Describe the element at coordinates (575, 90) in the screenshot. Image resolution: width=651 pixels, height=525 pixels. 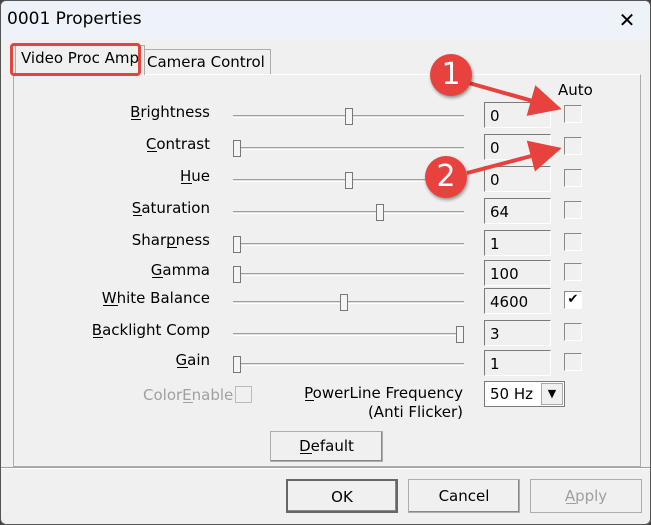
I see `auto-header: Auto` at that location.